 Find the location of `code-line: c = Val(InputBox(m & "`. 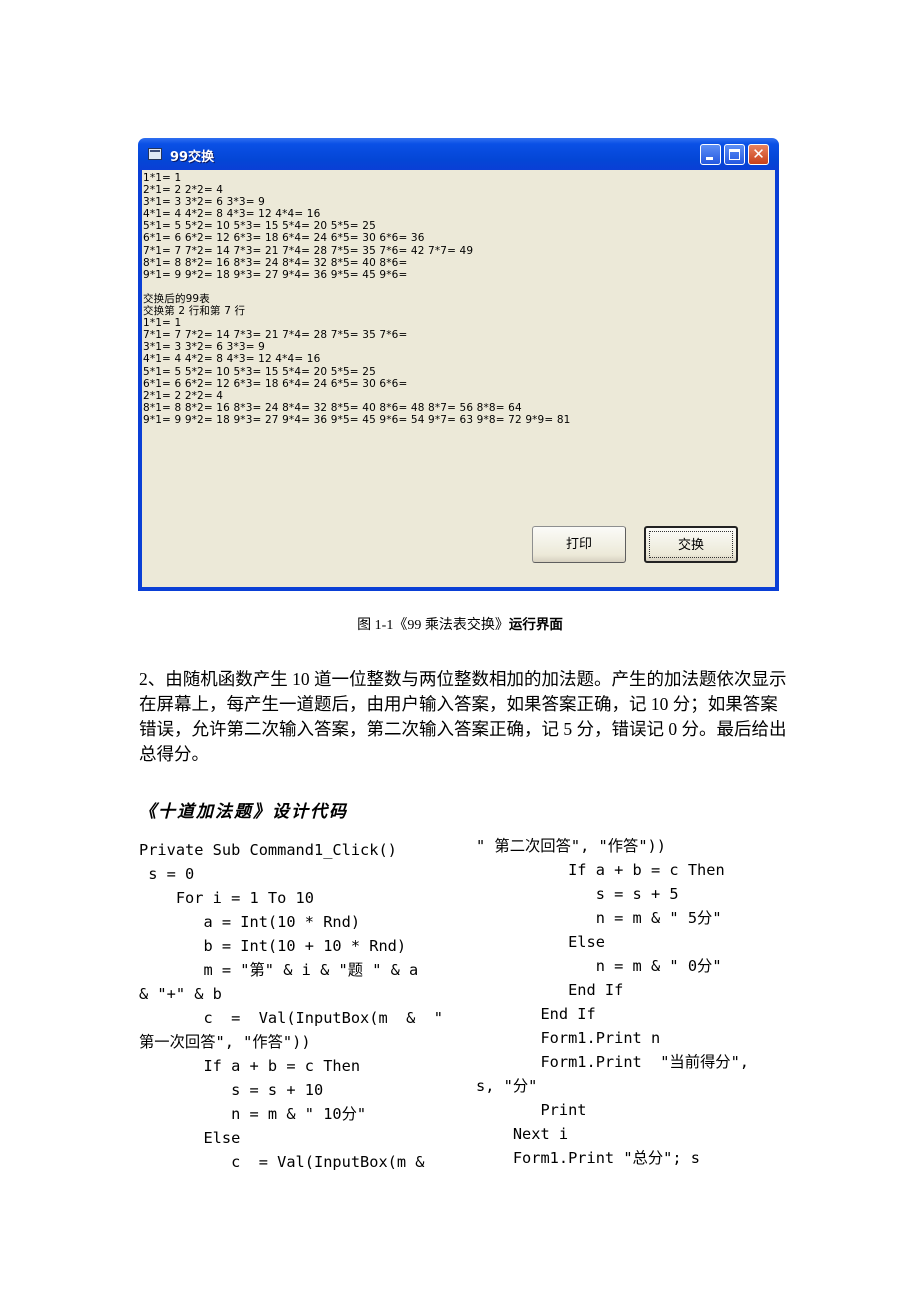

code-line: c = Val(InputBox(m & " is located at coordinates (291, 1018).